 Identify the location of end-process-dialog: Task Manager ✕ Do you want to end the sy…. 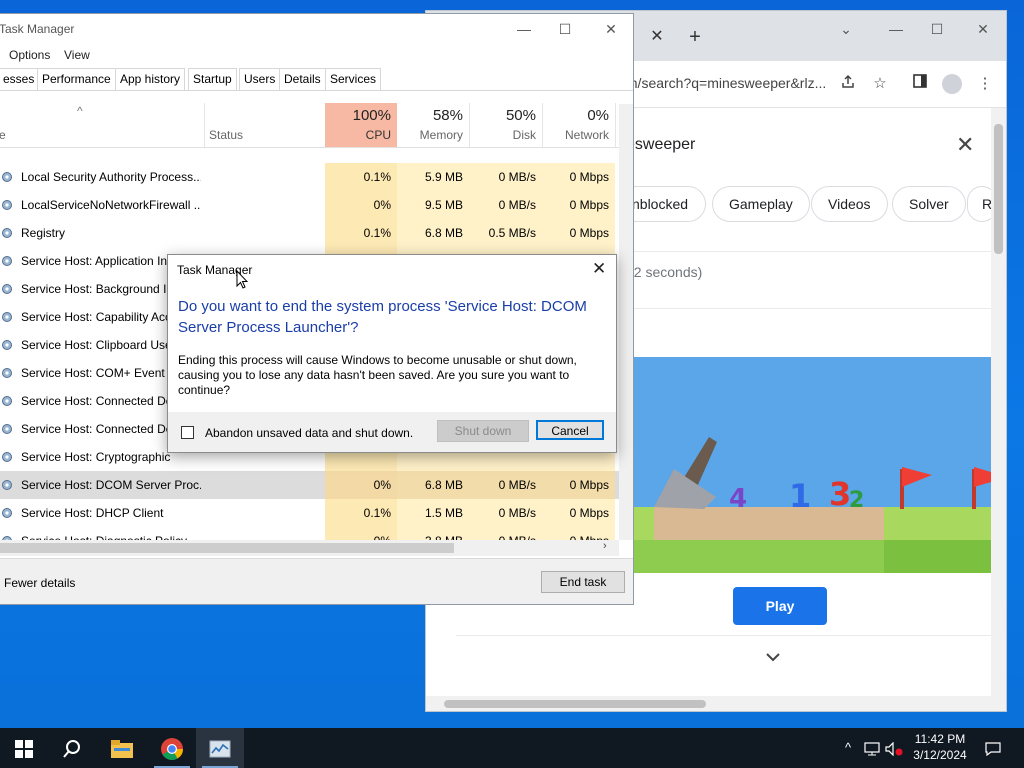
(392, 353).